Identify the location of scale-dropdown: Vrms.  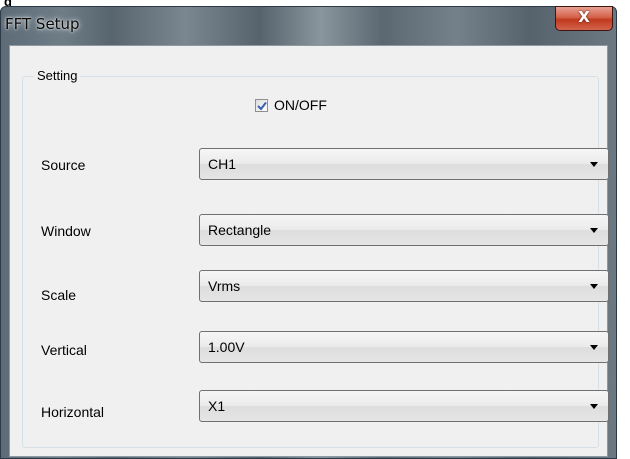
(404, 286).